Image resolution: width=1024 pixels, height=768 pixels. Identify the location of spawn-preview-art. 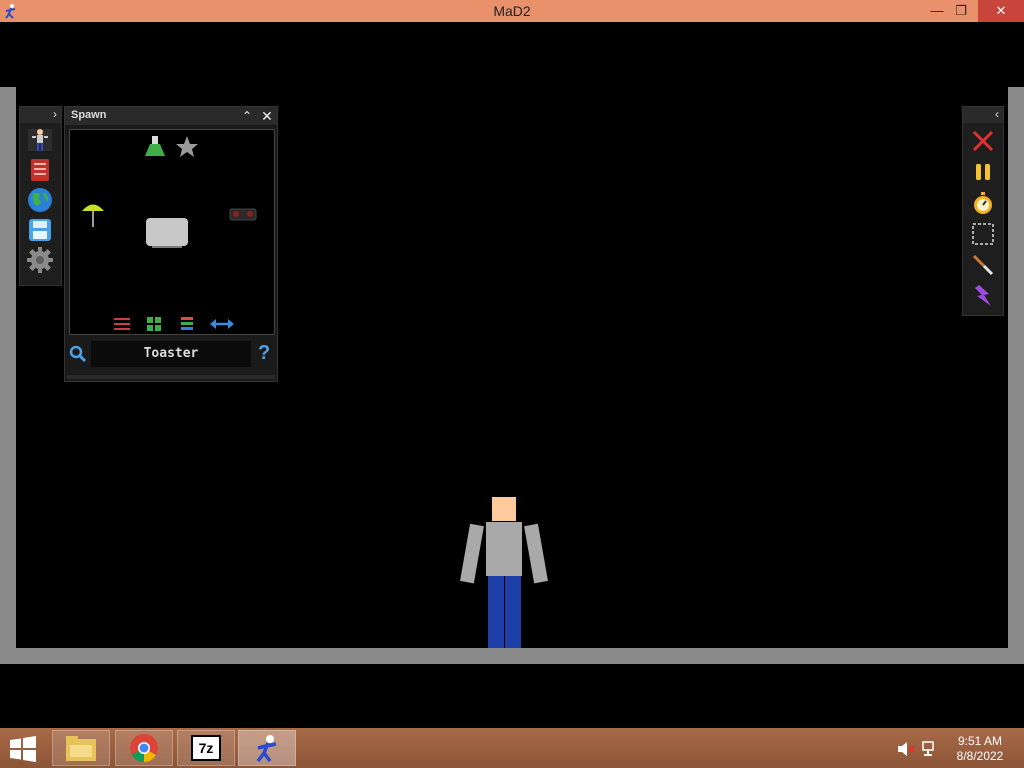
(169, 233).